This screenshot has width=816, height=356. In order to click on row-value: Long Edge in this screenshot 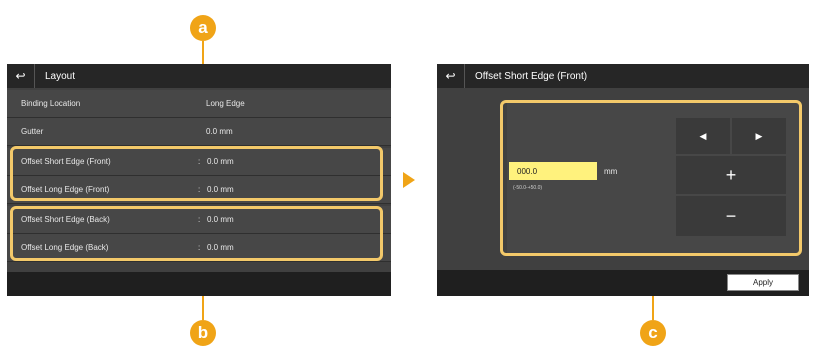, I will do `click(225, 103)`.